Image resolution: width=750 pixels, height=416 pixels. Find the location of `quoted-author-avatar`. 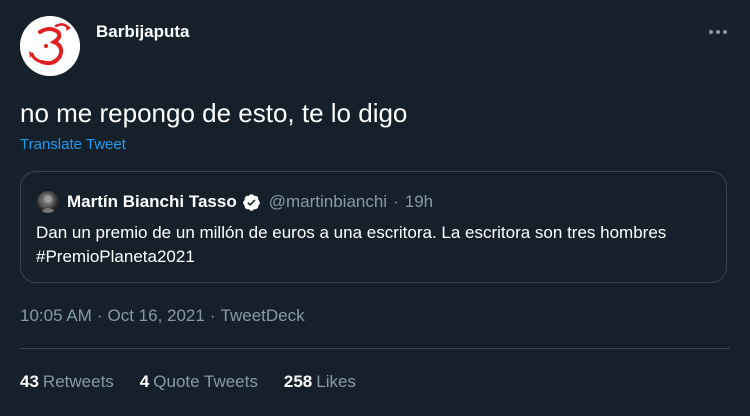

quoted-author-avatar is located at coordinates (48, 202).